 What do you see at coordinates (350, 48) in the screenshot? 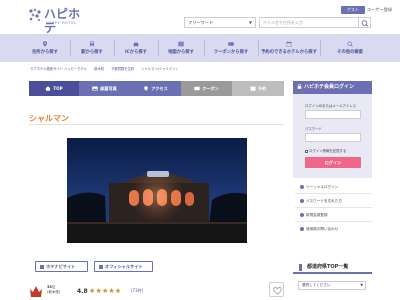
I see `nav-item-other: その他の検索` at bounding box center [350, 48].